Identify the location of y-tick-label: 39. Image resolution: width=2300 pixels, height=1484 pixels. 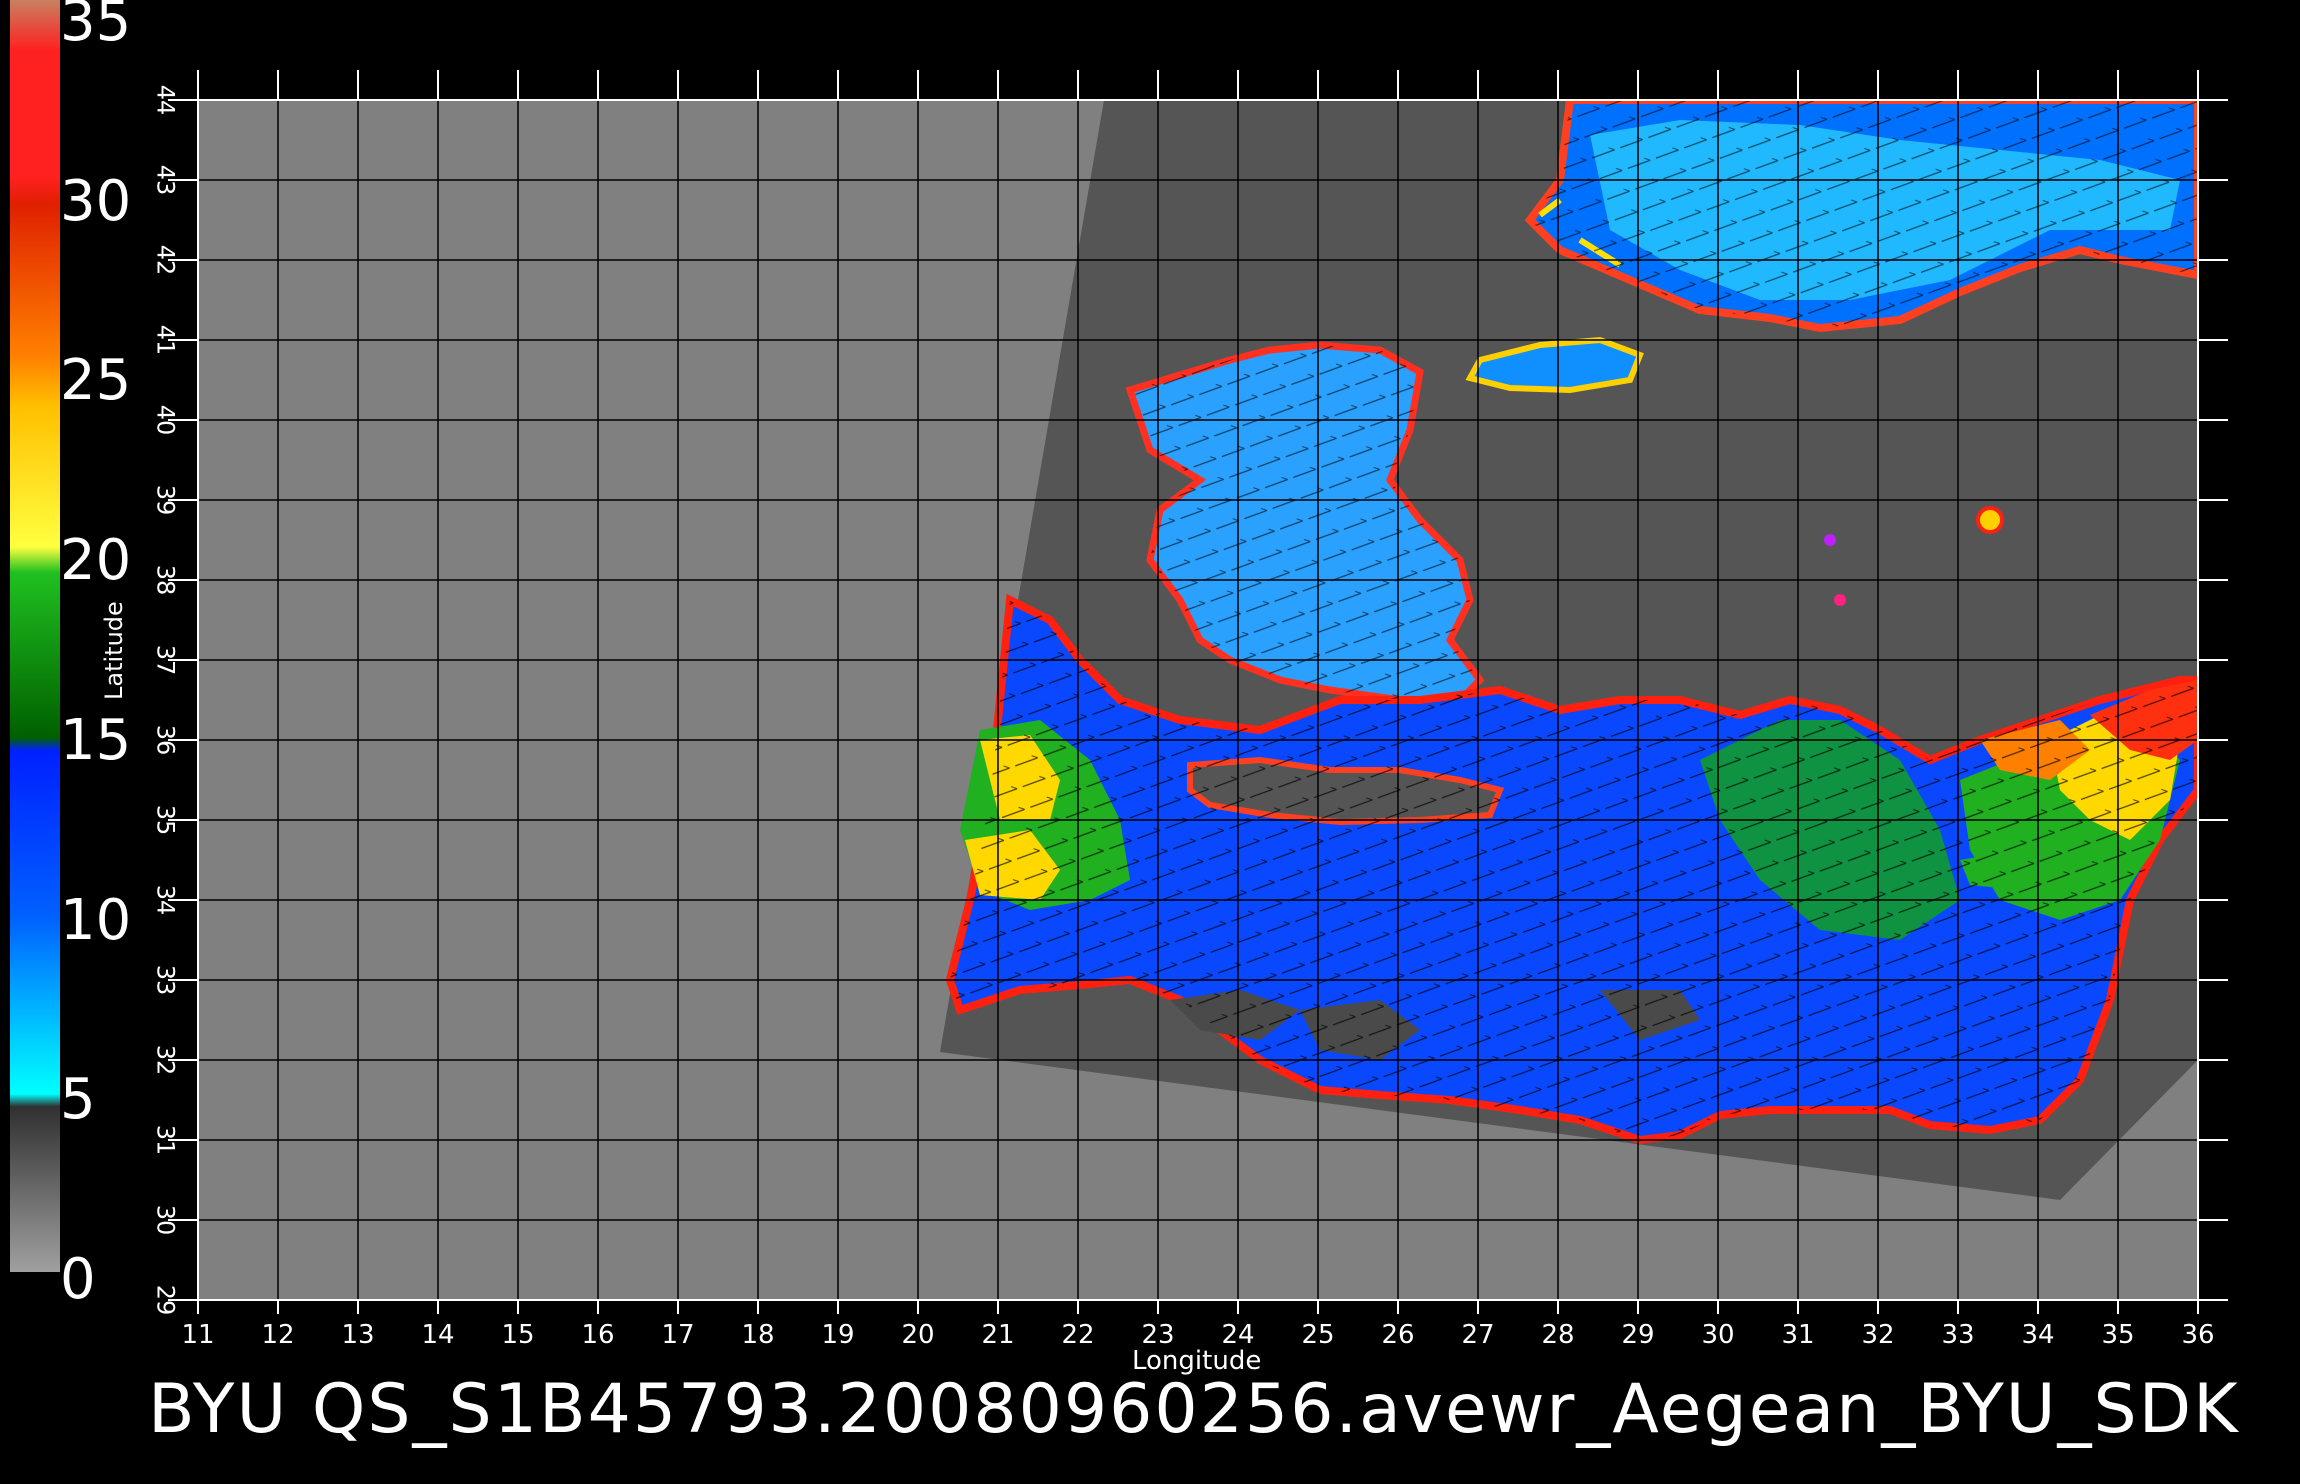
(165, 500).